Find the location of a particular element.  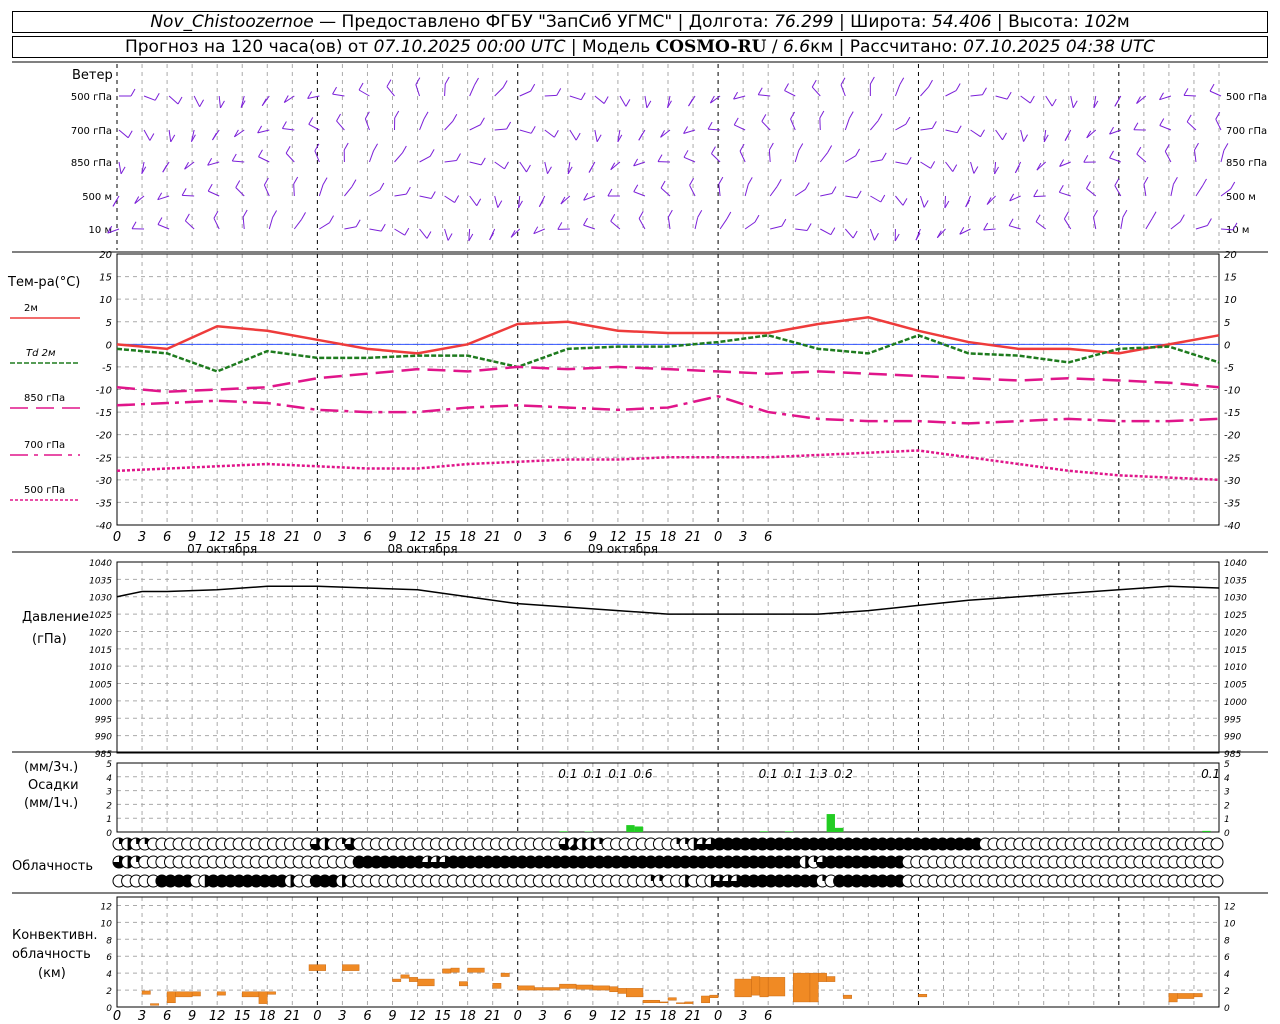

x-tick-label: 12 is located at coordinates (417, 1016).